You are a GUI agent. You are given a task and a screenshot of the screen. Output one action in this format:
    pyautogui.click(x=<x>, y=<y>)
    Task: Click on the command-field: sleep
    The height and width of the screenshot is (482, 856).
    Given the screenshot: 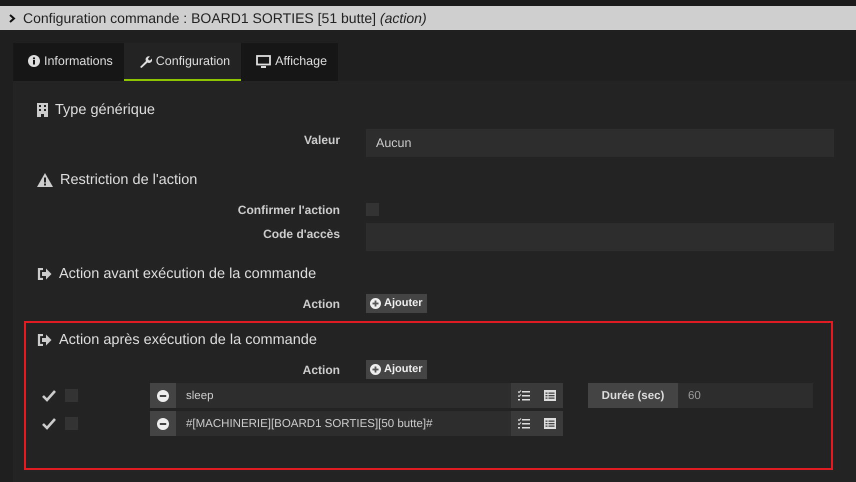 What is the action you would take?
    pyautogui.click(x=343, y=395)
    